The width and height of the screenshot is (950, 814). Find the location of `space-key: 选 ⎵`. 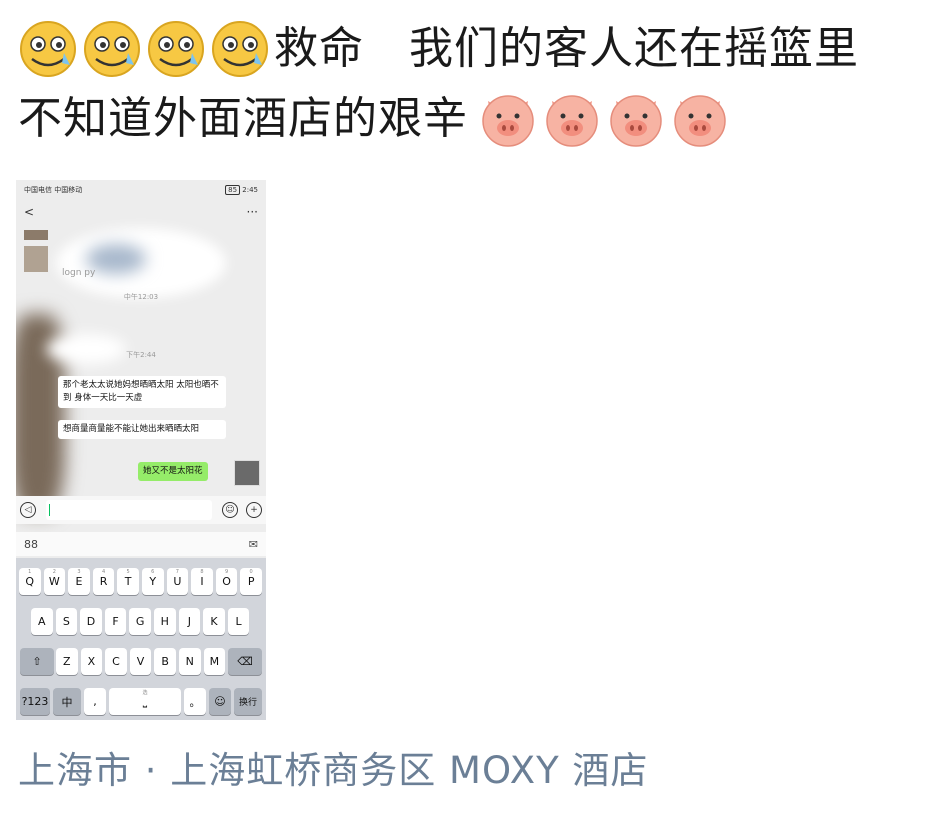

space-key: 选 ⎵ is located at coordinates (145, 701).